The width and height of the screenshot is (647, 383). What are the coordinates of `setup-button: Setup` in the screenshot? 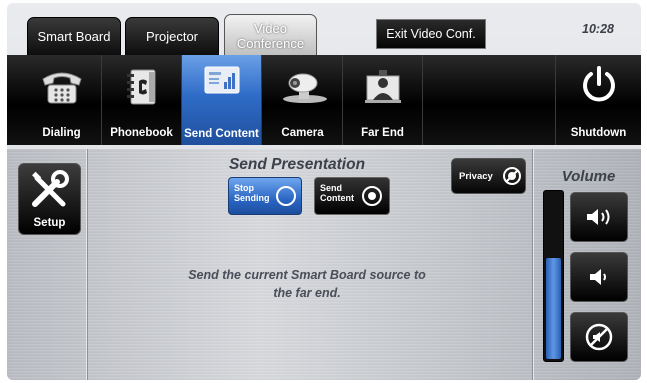 It's located at (49, 199).